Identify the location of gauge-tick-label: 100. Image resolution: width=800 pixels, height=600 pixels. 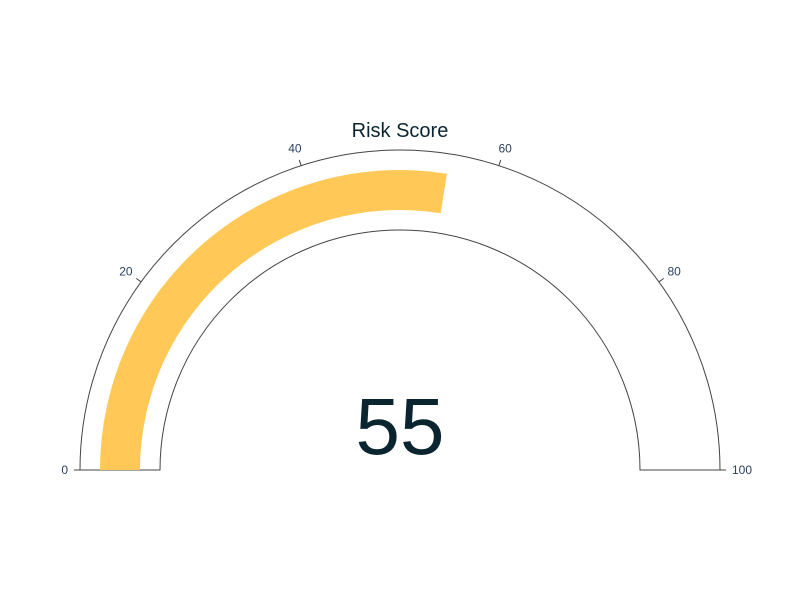
(742, 470).